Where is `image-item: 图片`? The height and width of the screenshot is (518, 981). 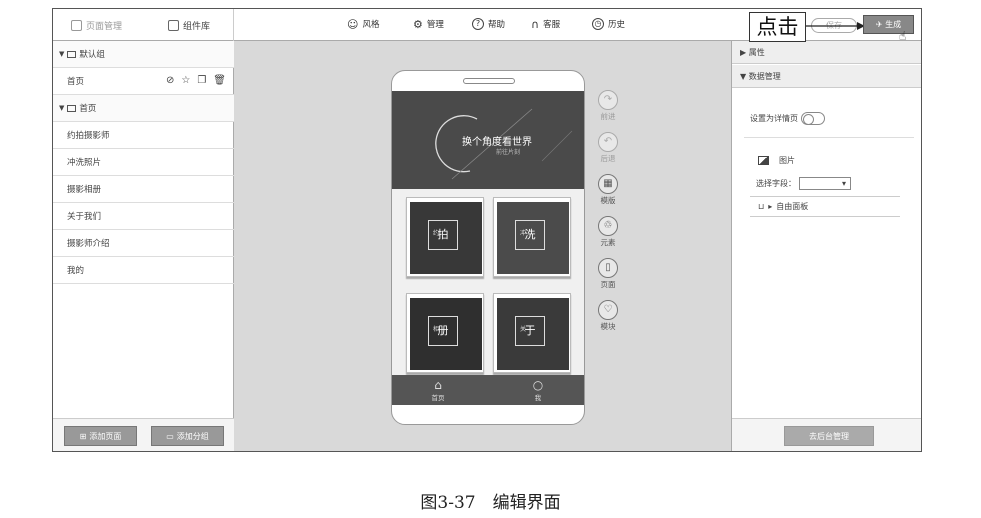 image-item: 图片 is located at coordinates (776, 160).